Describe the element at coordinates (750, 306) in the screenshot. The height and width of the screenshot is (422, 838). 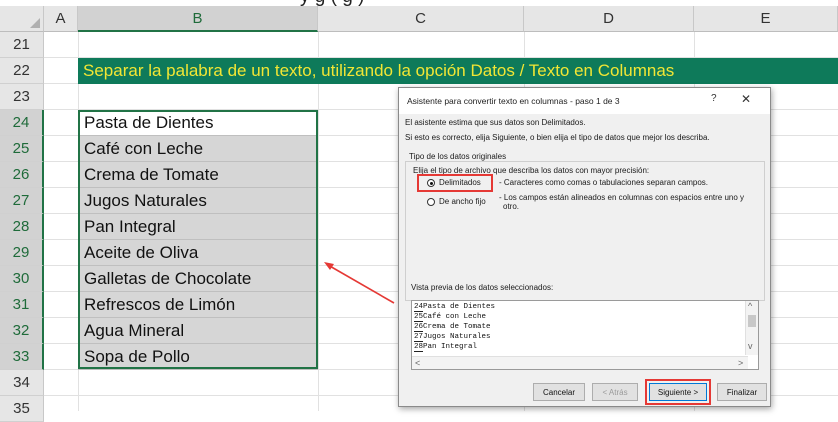
I see `scroll-up-icon: ^` at that location.